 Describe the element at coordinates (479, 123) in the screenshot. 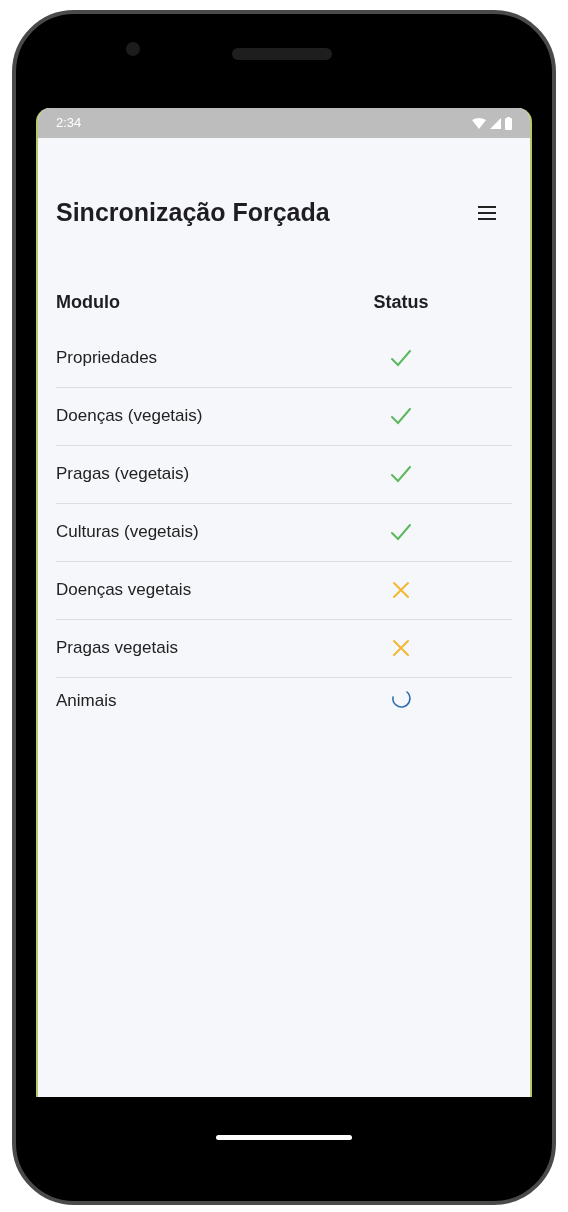

I see `wifi-icon` at that location.